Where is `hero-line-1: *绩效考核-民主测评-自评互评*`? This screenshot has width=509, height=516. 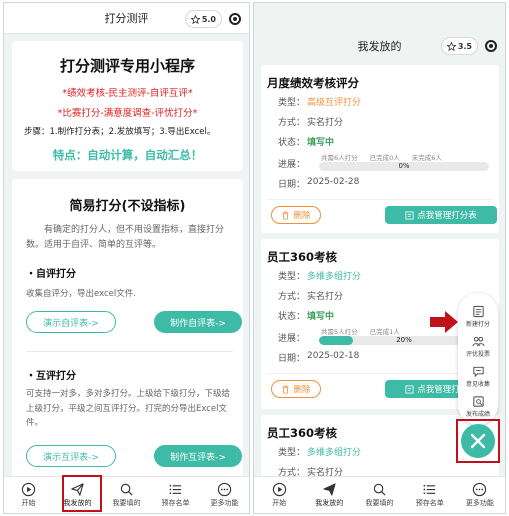
hero-line-1: *绩效考核-民主测评-自评互评* is located at coordinates (127, 93).